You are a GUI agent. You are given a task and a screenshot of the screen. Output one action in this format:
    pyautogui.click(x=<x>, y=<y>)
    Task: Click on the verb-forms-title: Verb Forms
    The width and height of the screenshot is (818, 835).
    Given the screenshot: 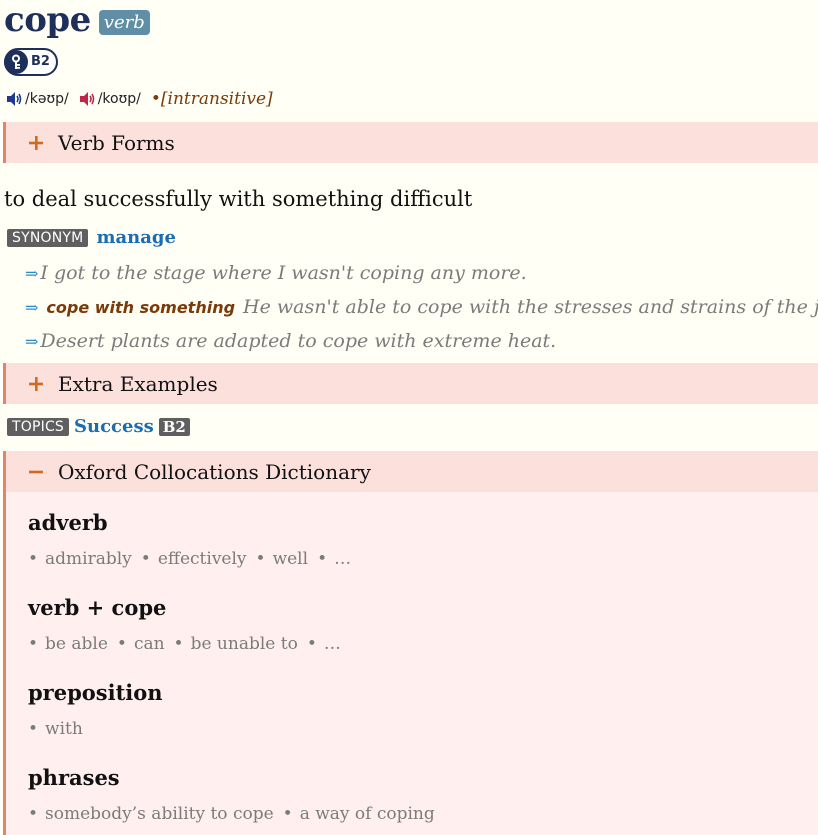 What is the action you would take?
    pyautogui.click(x=116, y=142)
    